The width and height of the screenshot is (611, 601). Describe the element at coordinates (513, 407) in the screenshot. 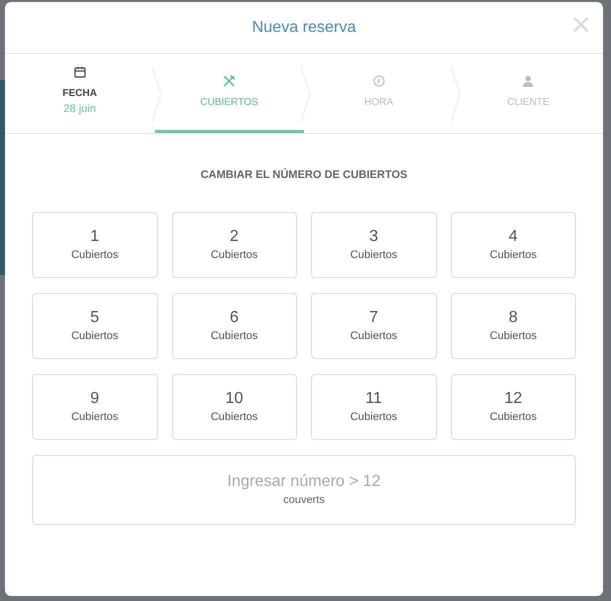

I see `guest-count-option: 12 Cubiertos` at that location.